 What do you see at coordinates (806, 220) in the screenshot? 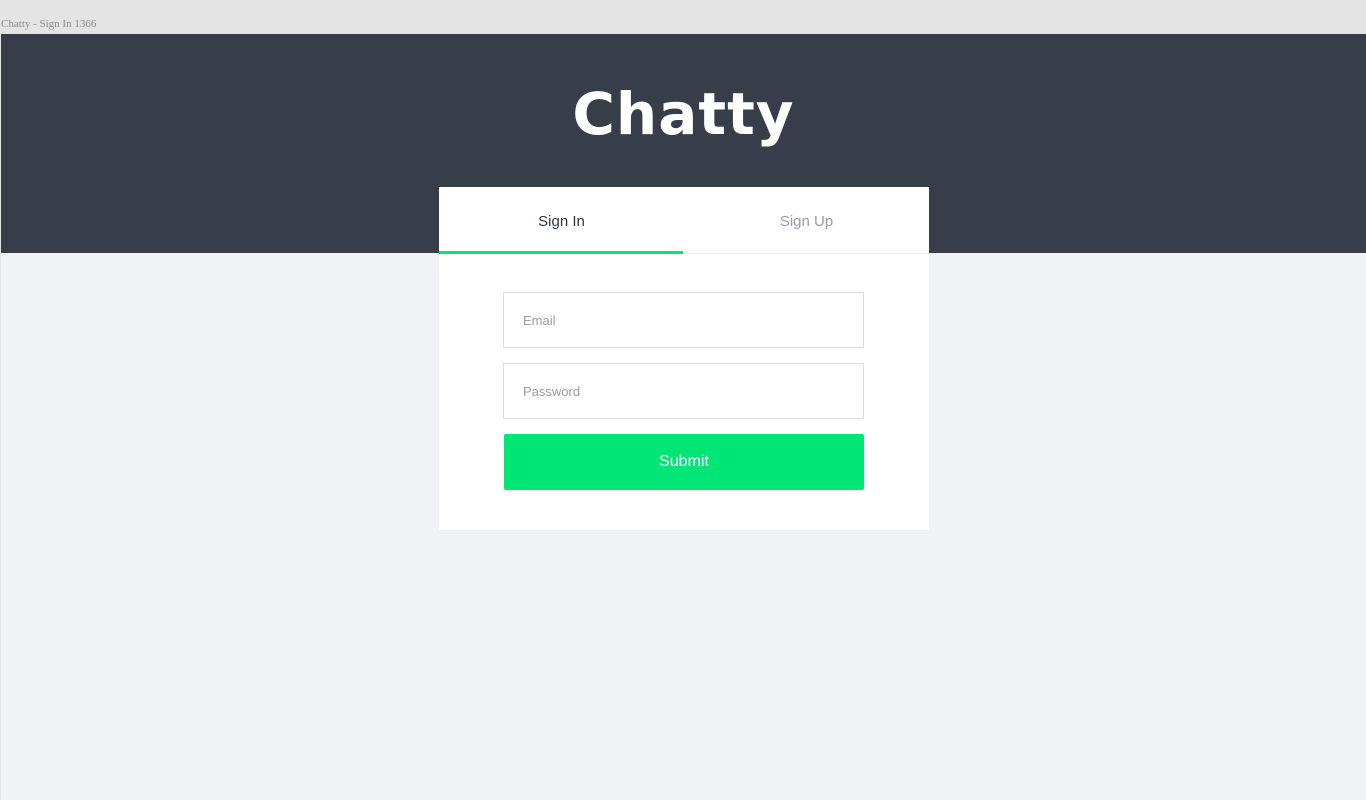
I see `tab-sign-up: Sign Up` at bounding box center [806, 220].